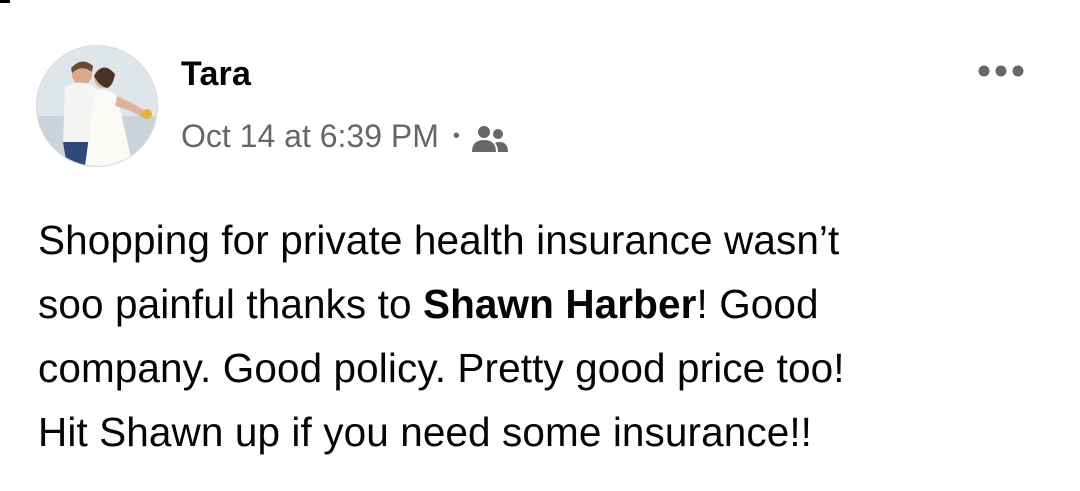  Describe the element at coordinates (560, 304) in the screenshot. I see `mention-link: Shawn Harber` at that location.